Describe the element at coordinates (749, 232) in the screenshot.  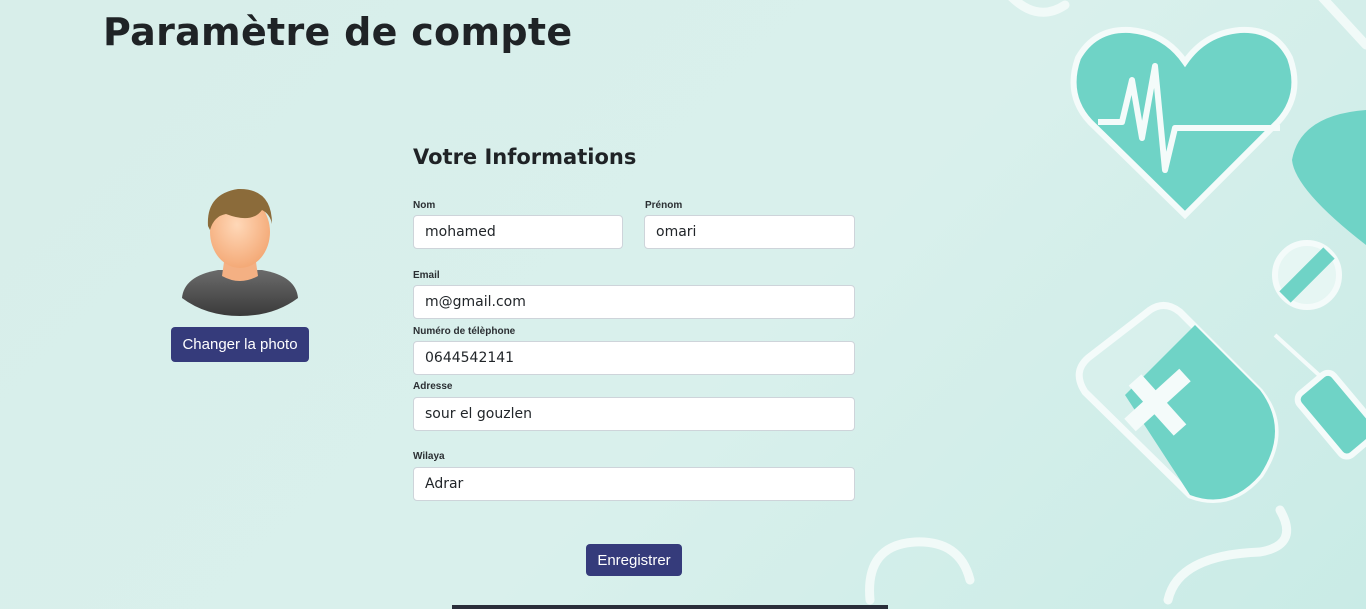
I see `prenom-input` at that location.